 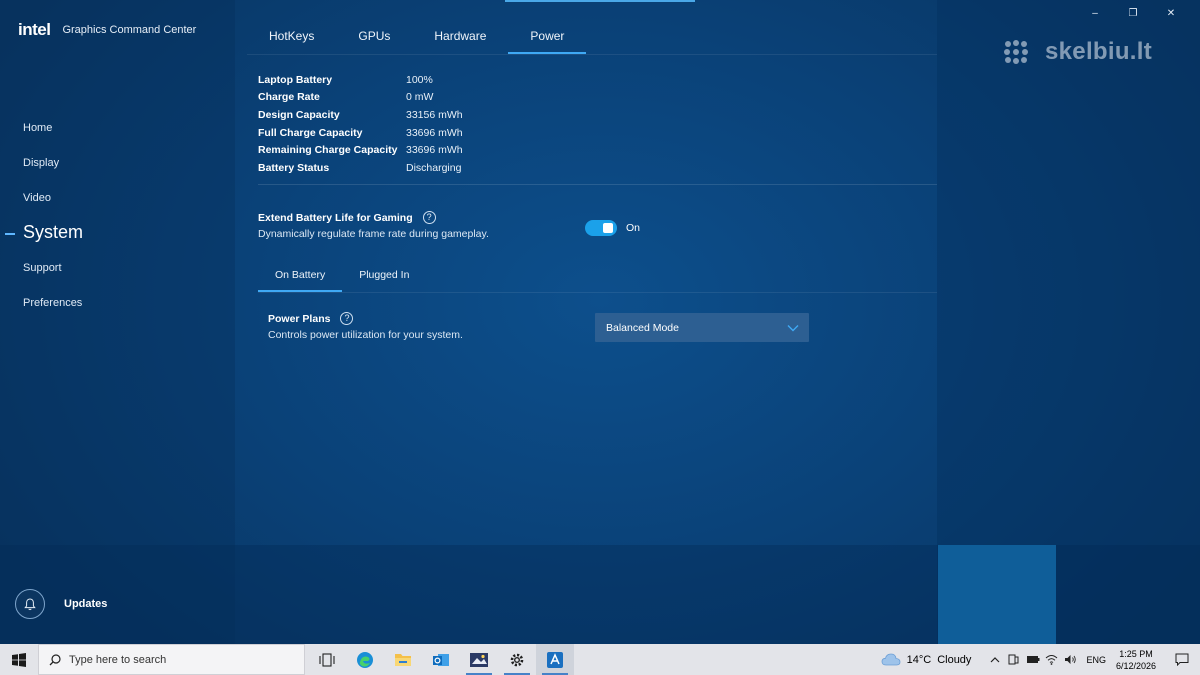 I want to click on info-value: 33156 mWh, so click(x=434, y=114).